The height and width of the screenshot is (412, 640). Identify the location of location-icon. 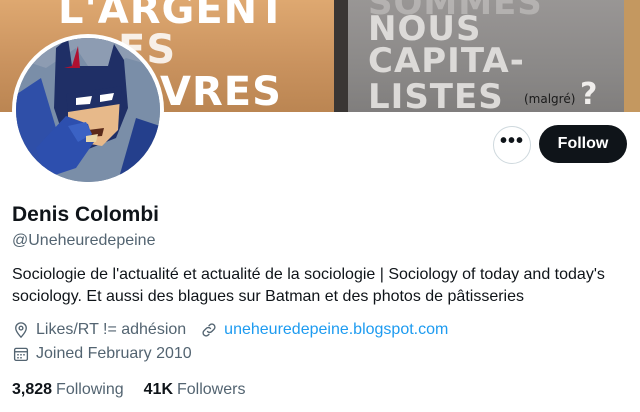
(21, 330).